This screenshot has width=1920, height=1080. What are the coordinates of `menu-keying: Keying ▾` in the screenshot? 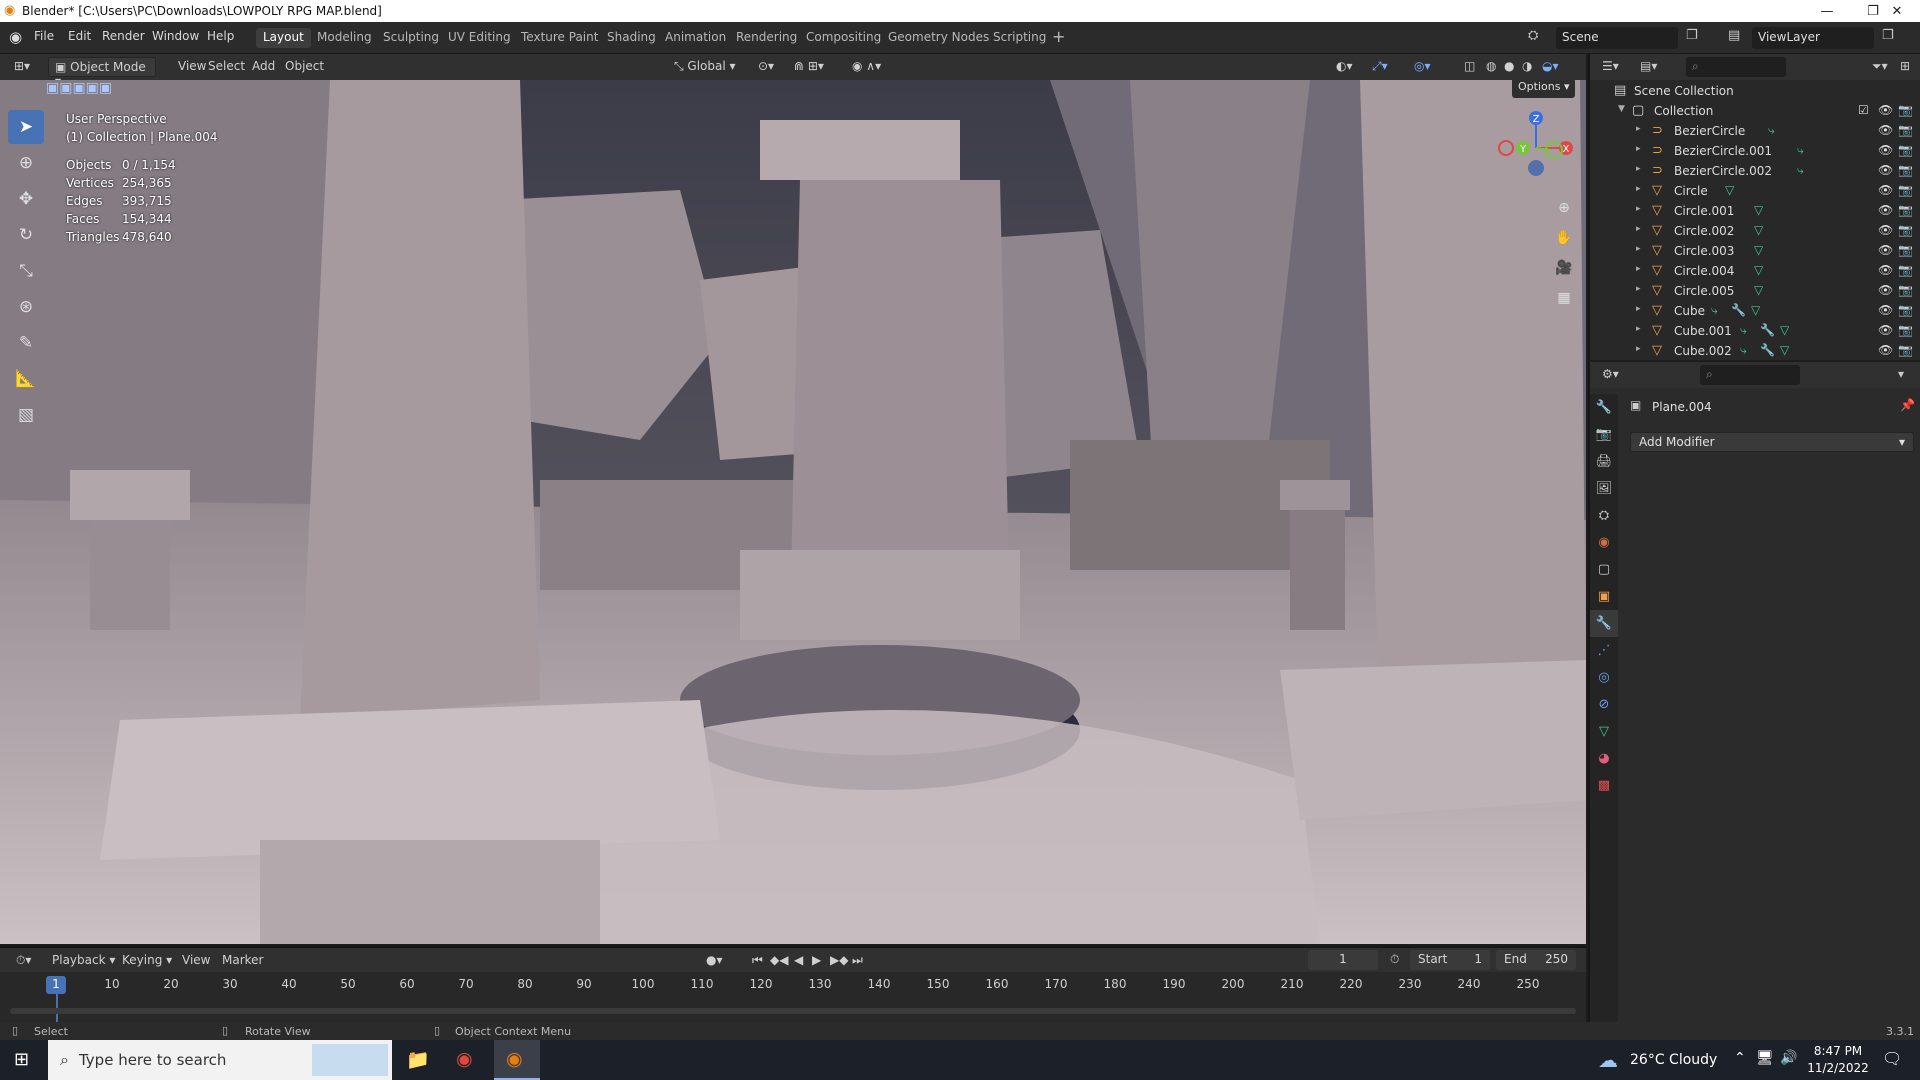 It's located at (147, 961).